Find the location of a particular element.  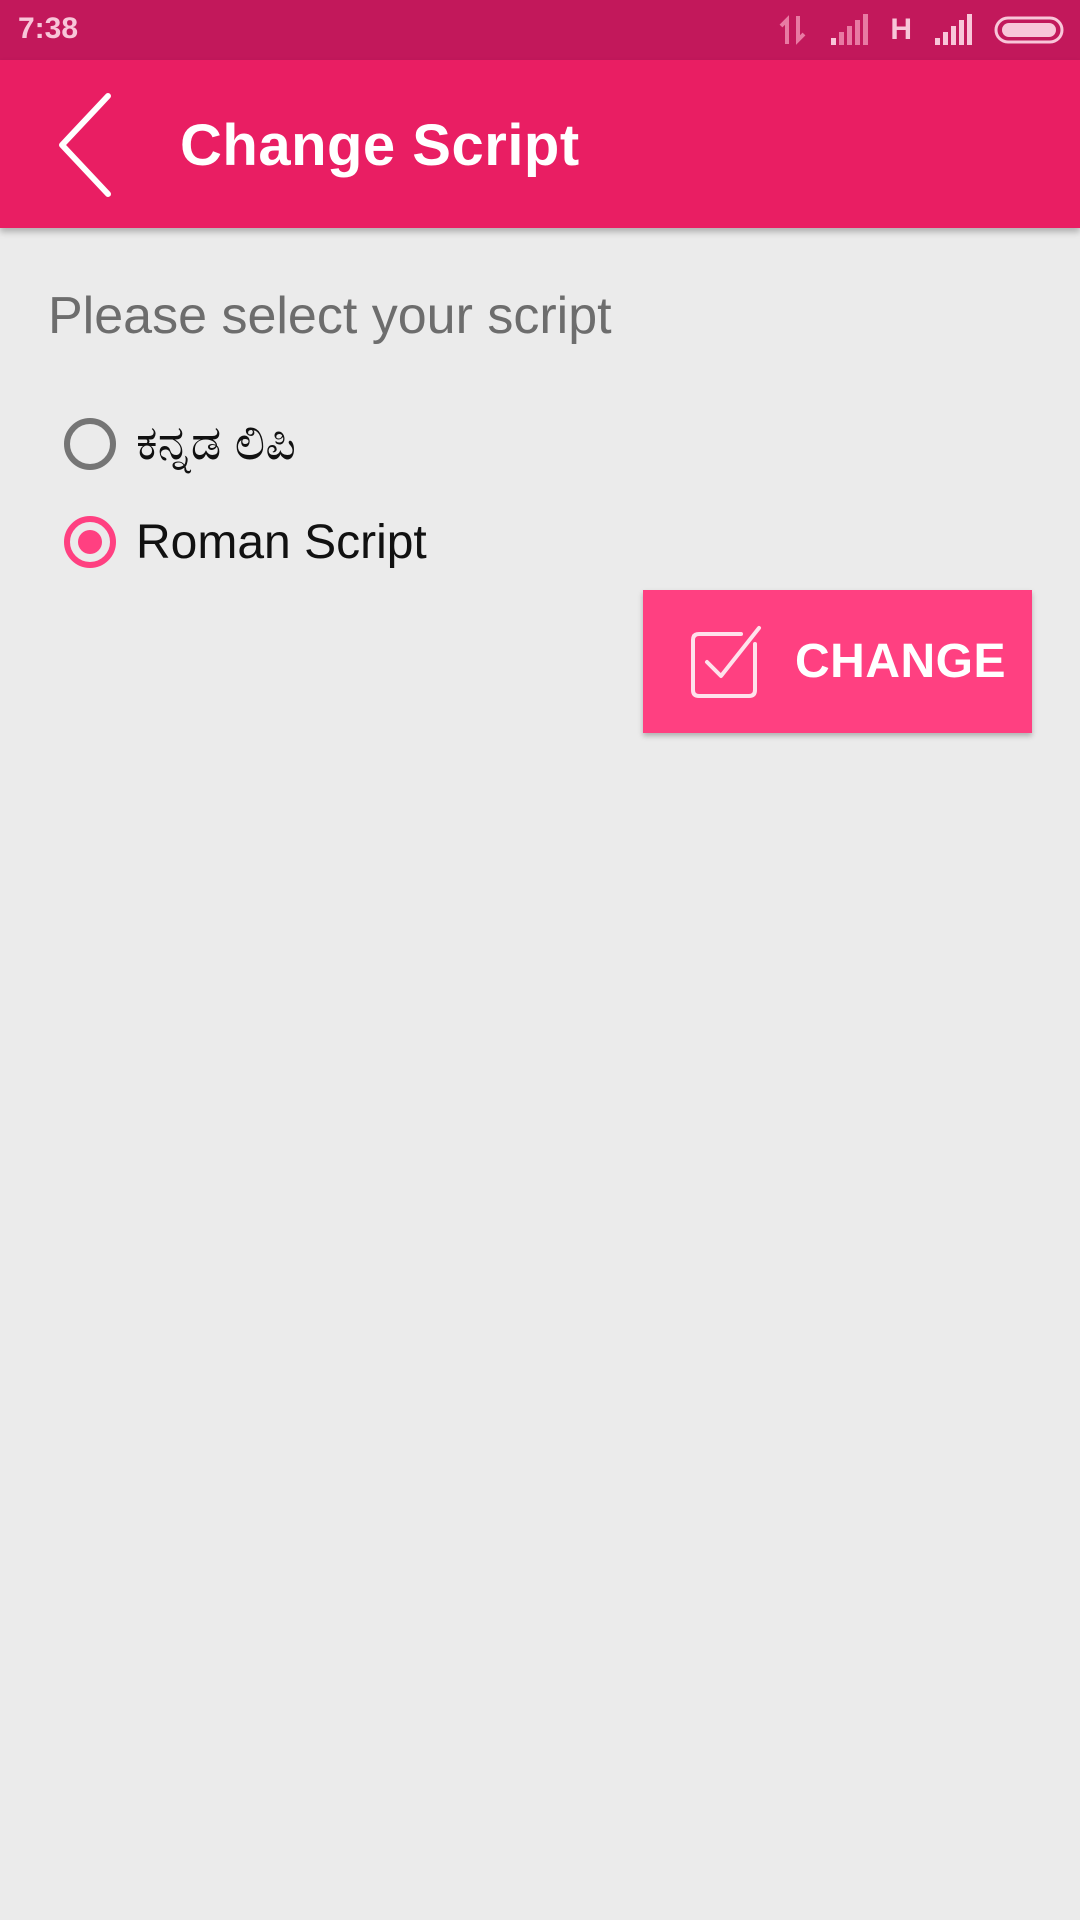

radio-label-kannada: ಕನ್ನಡ ಲಿಪಿ is located at coordinates (216, 443).